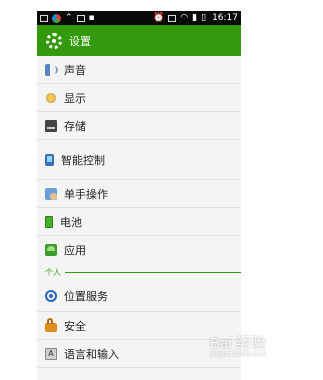 The width and height of the screenshot is (323, 380). I want to click on watermark-brand: Bai 经验, so click(238, 343).